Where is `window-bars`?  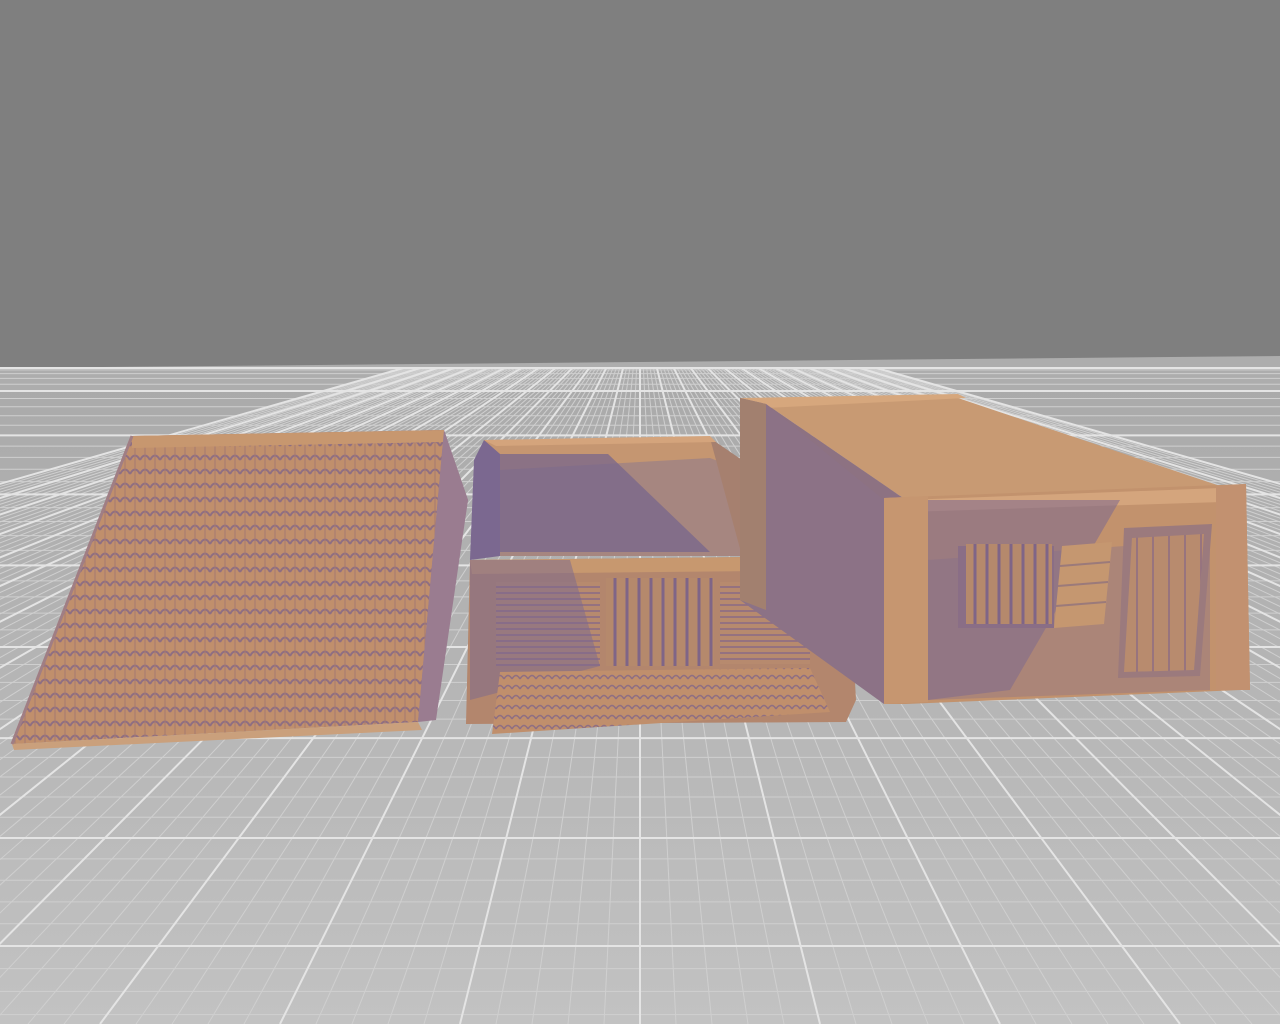 window-bars is located at coordinates (1009, 584).